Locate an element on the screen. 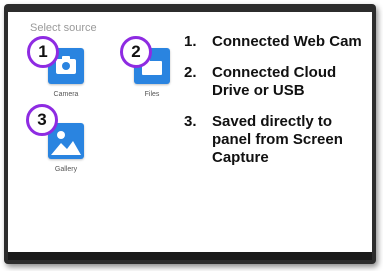 The height and width of the screenshot is (271, 383). bottom-bar is located at coordinates (190, 256).